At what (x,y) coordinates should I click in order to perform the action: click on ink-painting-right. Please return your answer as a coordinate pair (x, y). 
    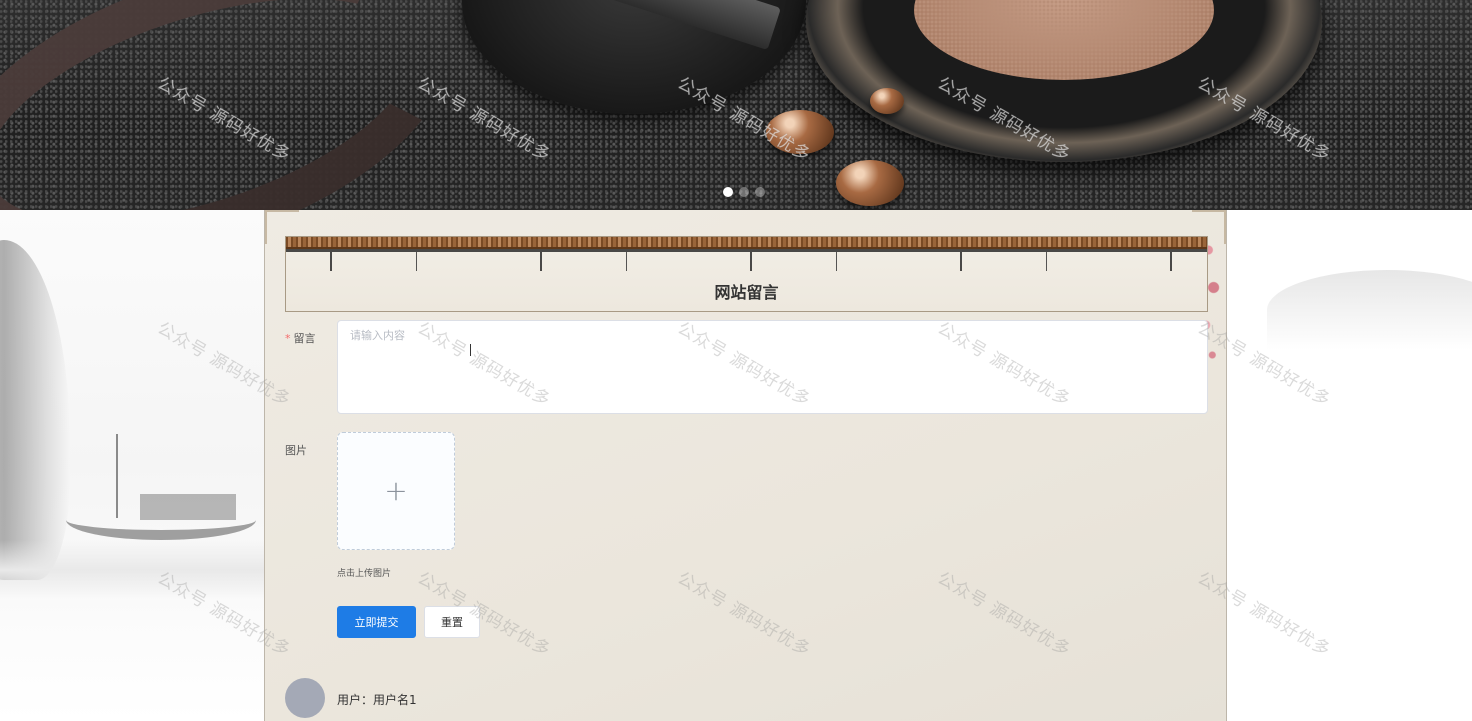
    Looking at the image, I should click on (1349, 465).